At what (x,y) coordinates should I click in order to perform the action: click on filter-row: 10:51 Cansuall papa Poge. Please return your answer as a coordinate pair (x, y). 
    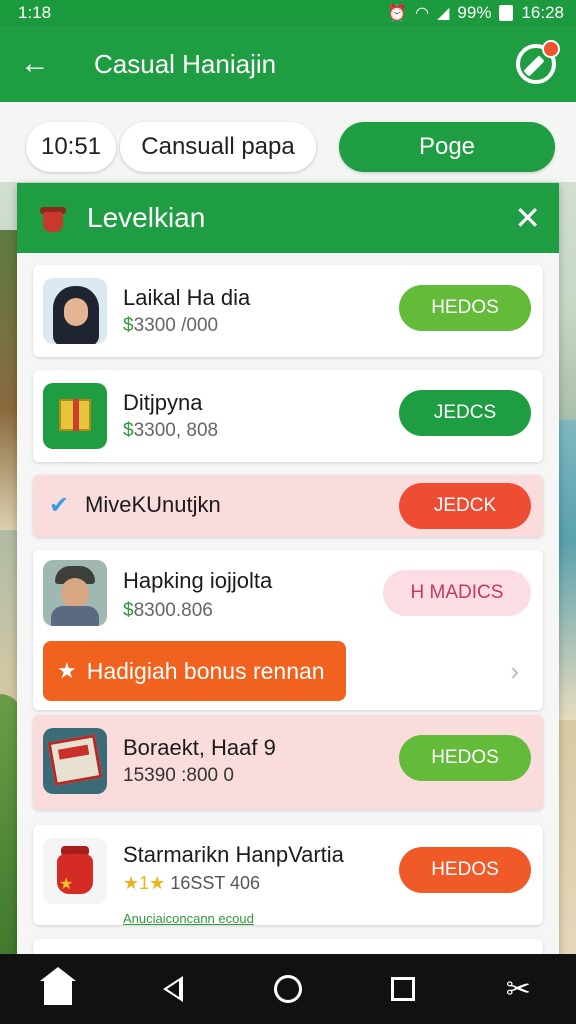
    Looking at the image, I should click on (288, 142).